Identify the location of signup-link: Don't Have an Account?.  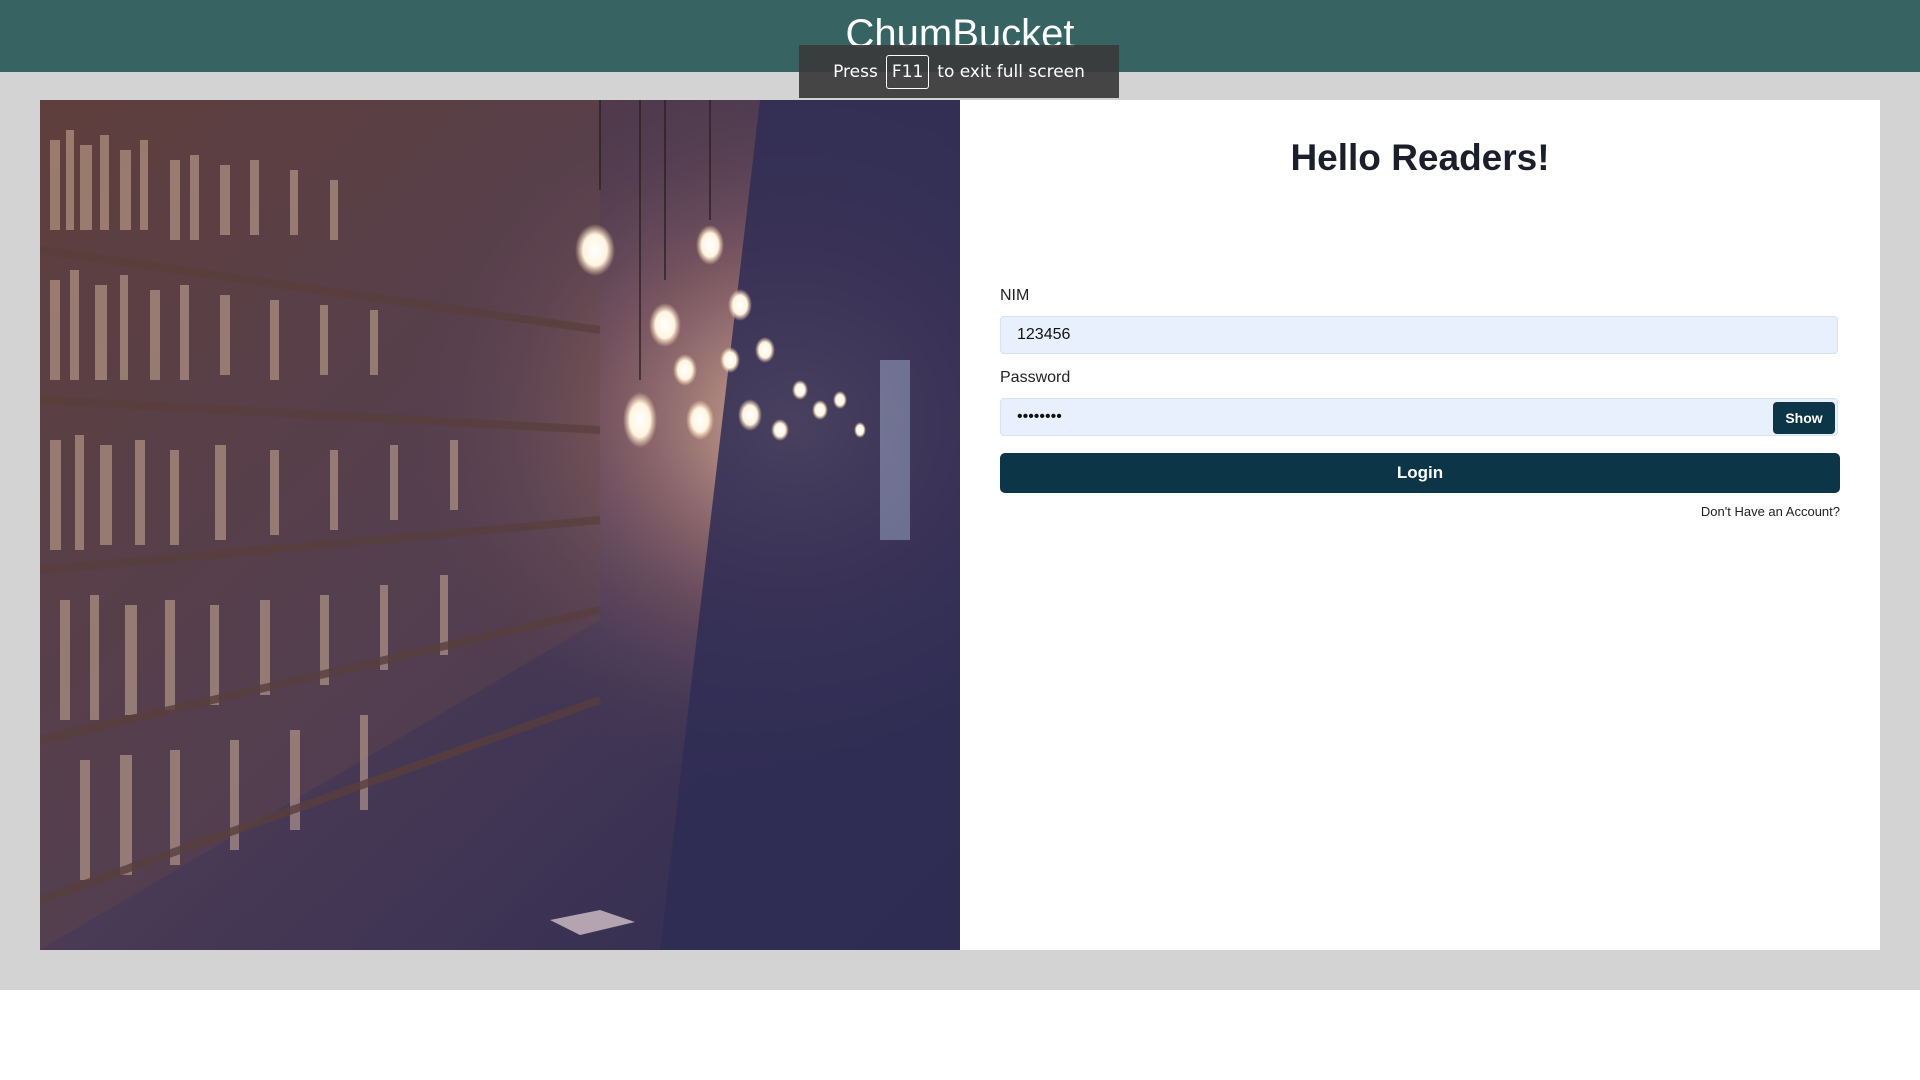
(1770, 511).